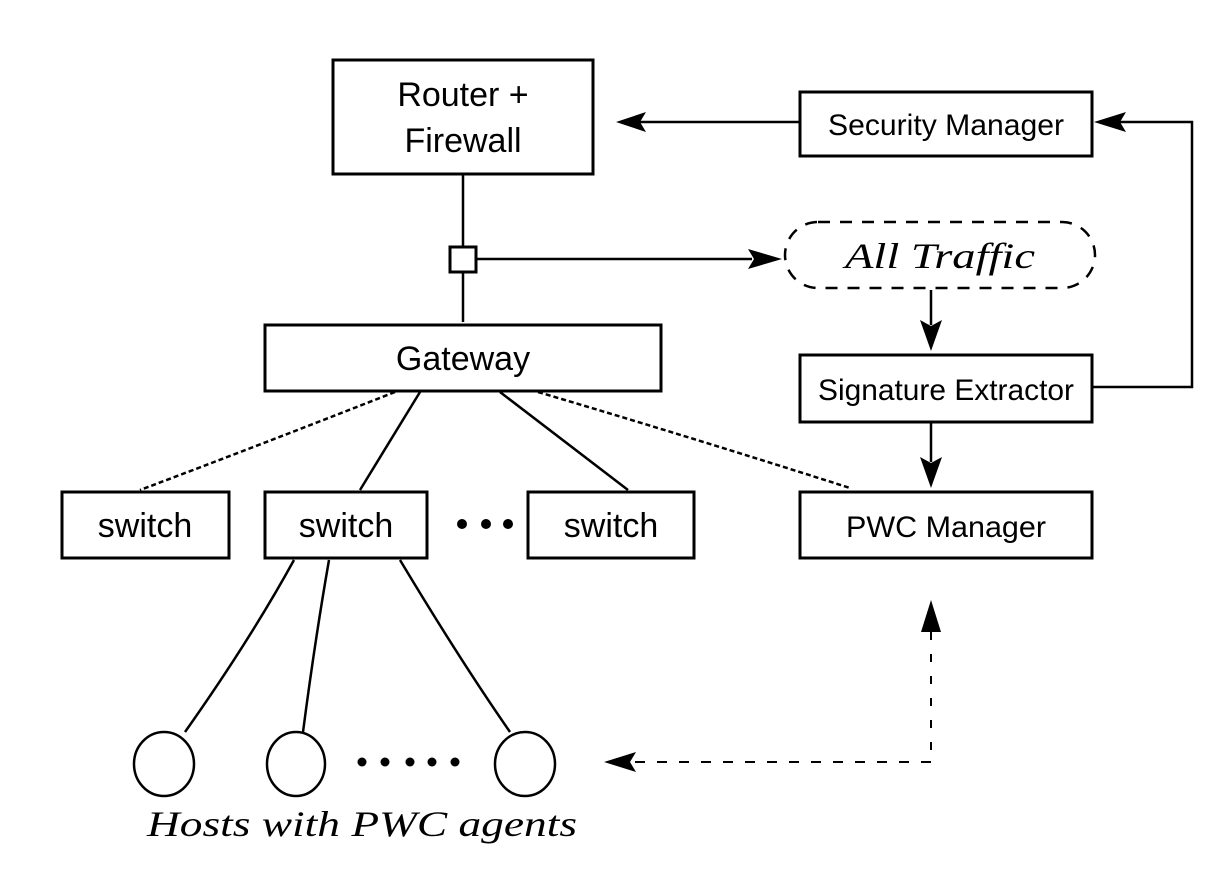  I want to click on signature-extractor-label: Signature Extractor, so click(946, 390).